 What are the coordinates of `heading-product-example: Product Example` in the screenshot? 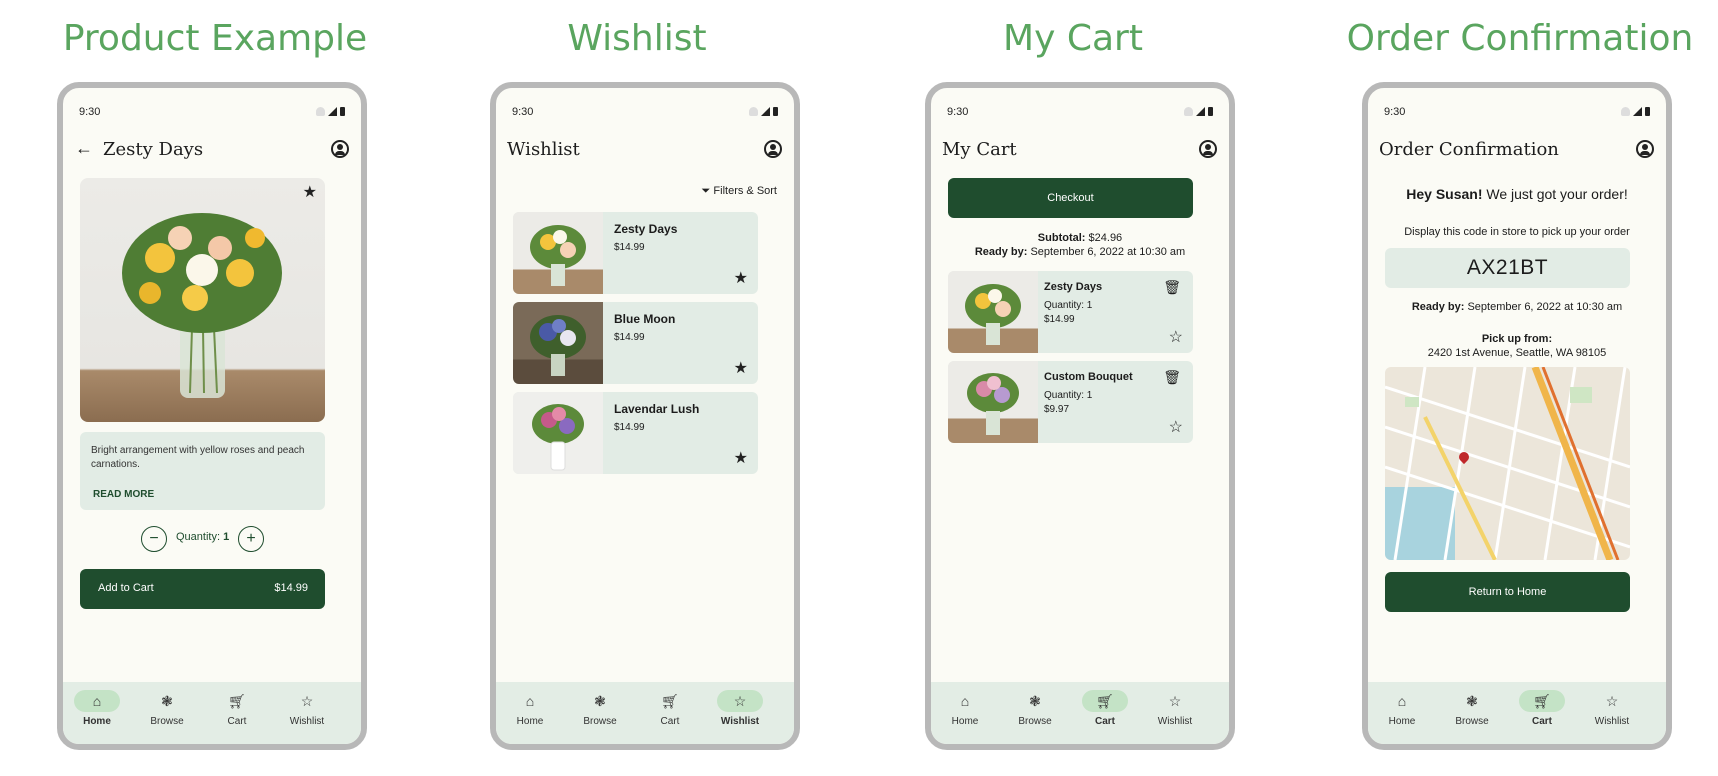 It's located at (215, 38).